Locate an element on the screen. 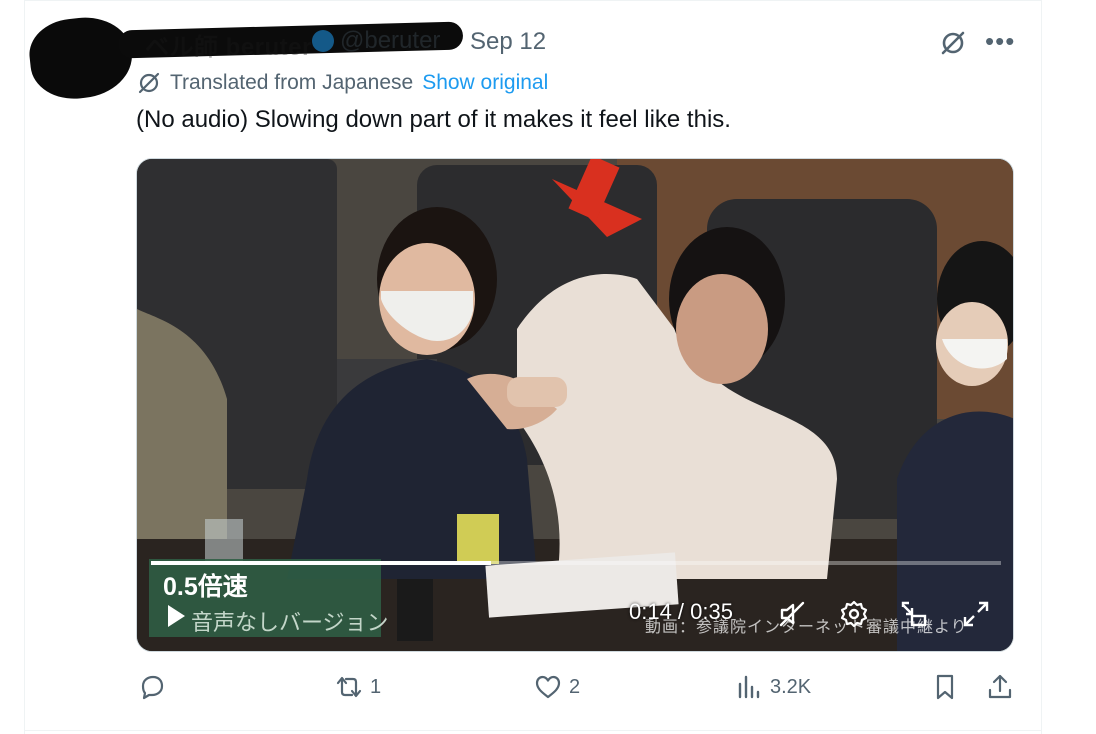  fullscreen-icon is located at coordinates (976, 614).